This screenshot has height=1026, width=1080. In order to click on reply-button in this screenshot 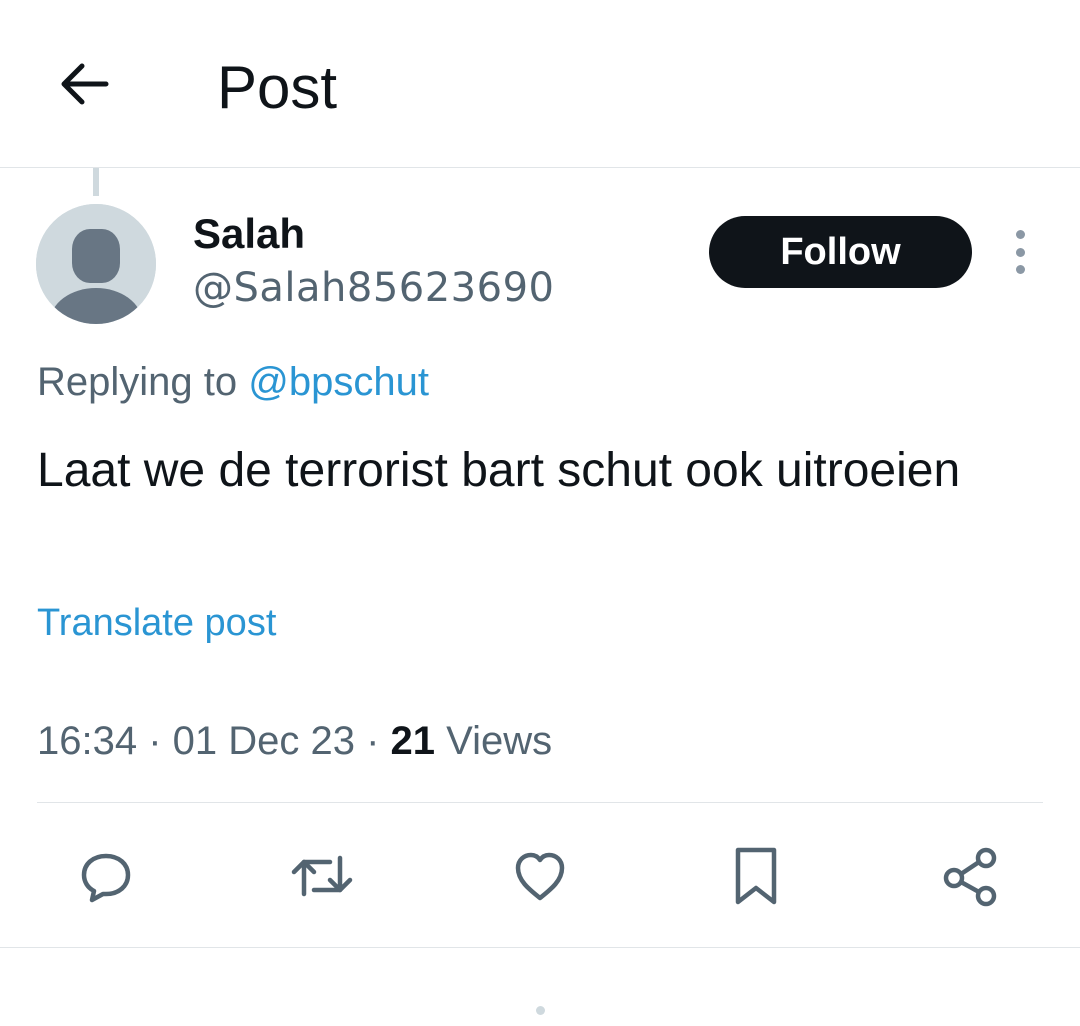, I will do `click(106, 876)`.